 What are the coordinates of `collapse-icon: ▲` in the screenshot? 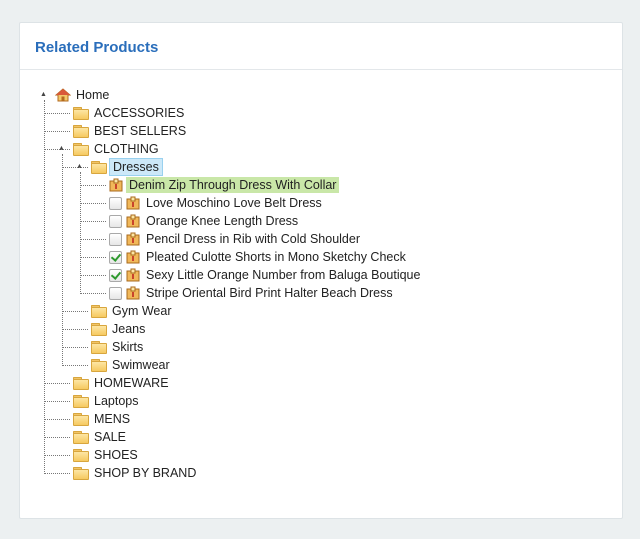 It's located at (43, 94).